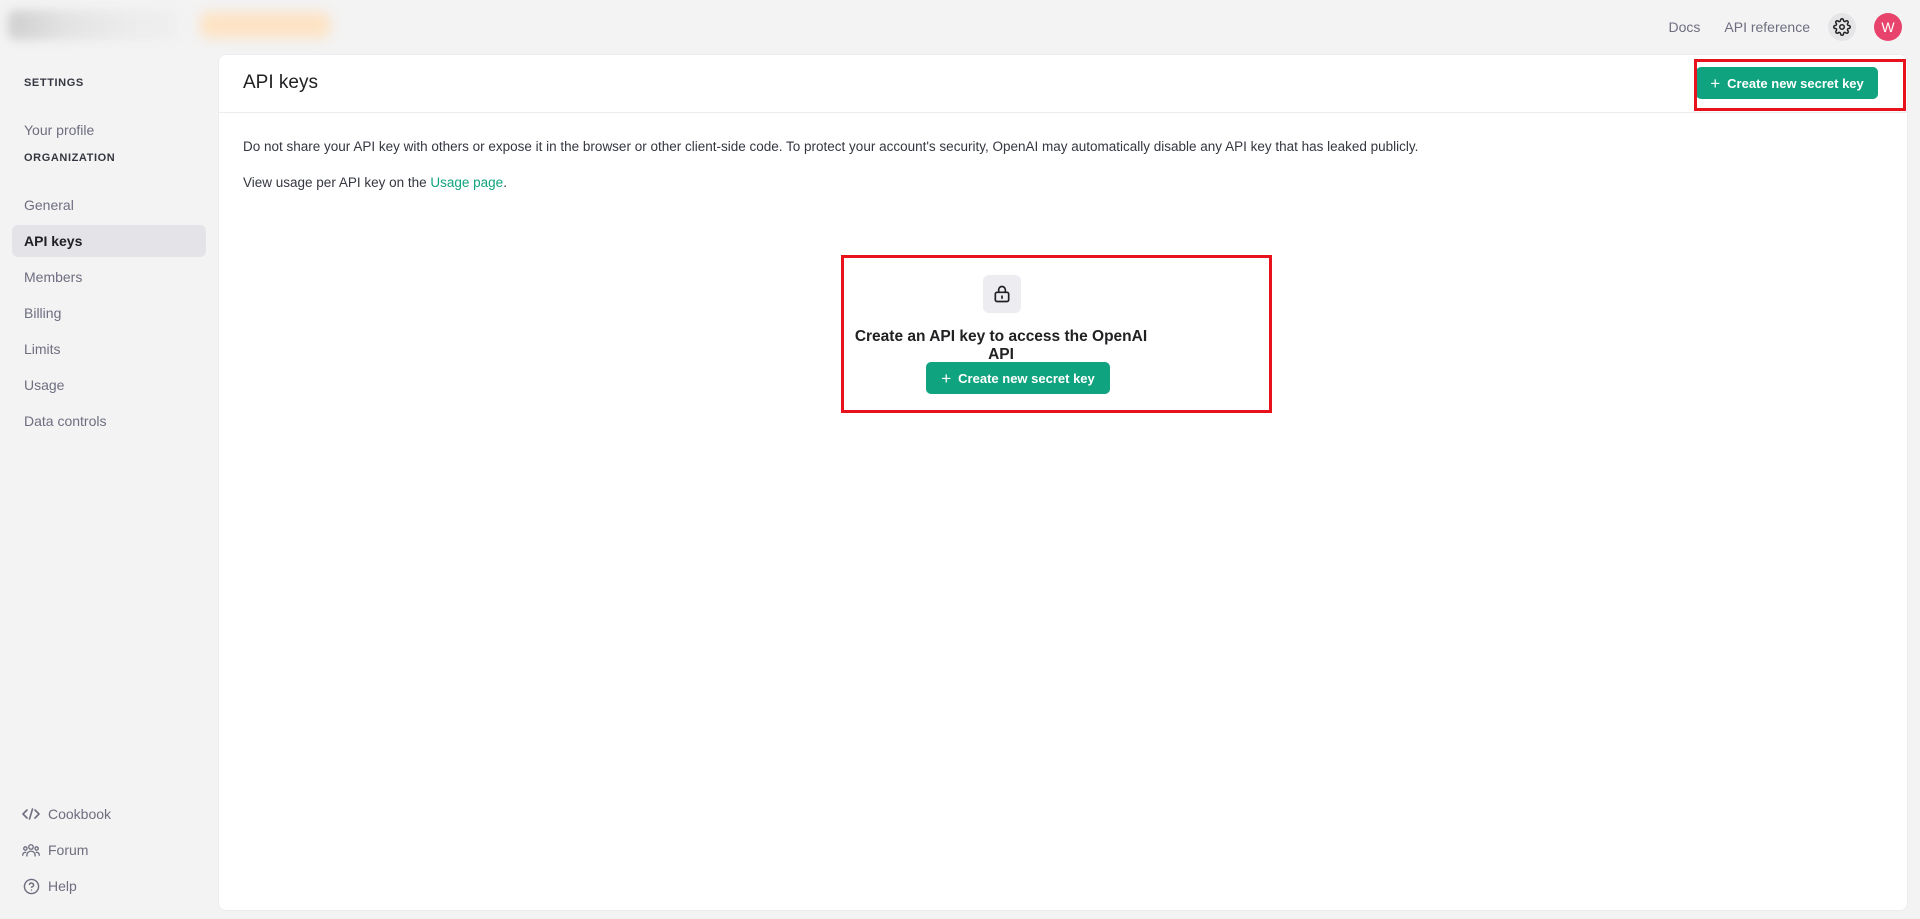 Image resolution: width=1920 pixels, height=919 pixels. I want to click on lock-icon, so click(1002, 294).